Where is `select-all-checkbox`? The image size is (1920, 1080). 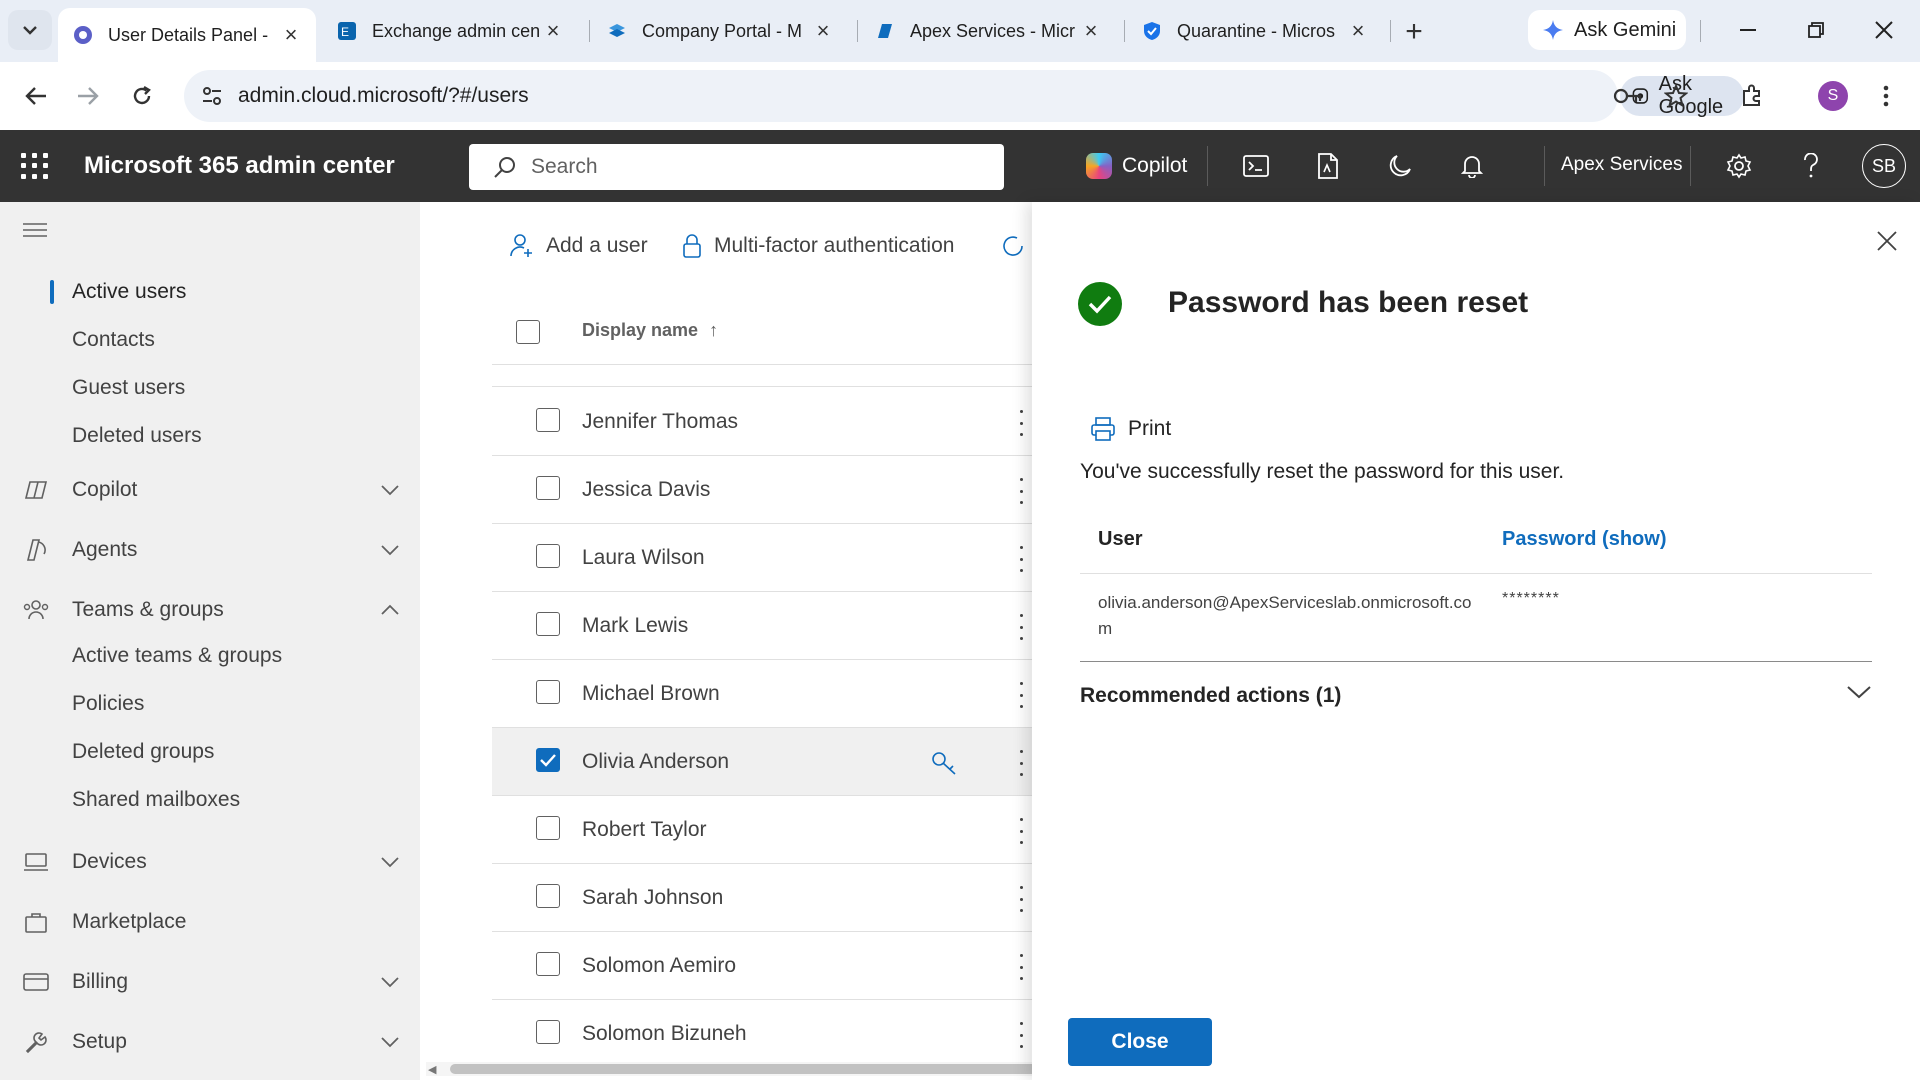 select-all-checkbox is located at coordinates (528, 332).